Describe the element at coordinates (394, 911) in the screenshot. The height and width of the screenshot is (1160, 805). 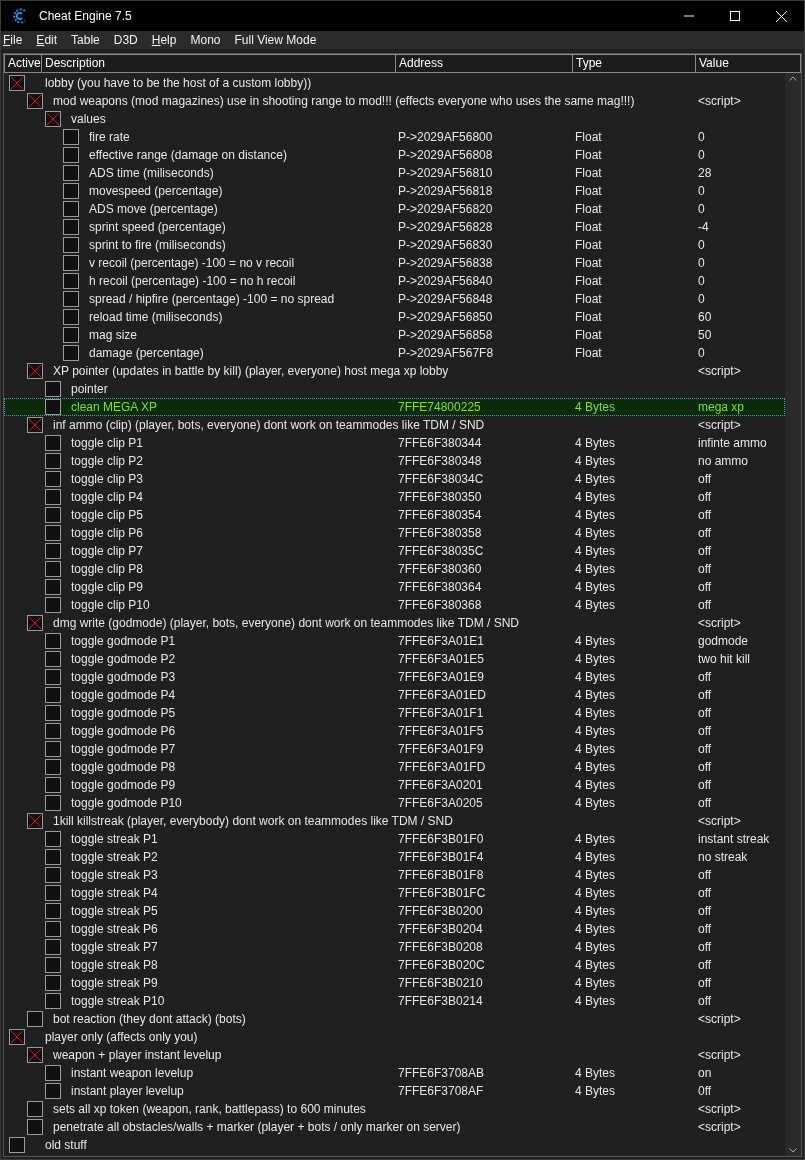
I see `table-row: toggle streak P5 7FFE6F3B0200 4 Bytes off` at that location.